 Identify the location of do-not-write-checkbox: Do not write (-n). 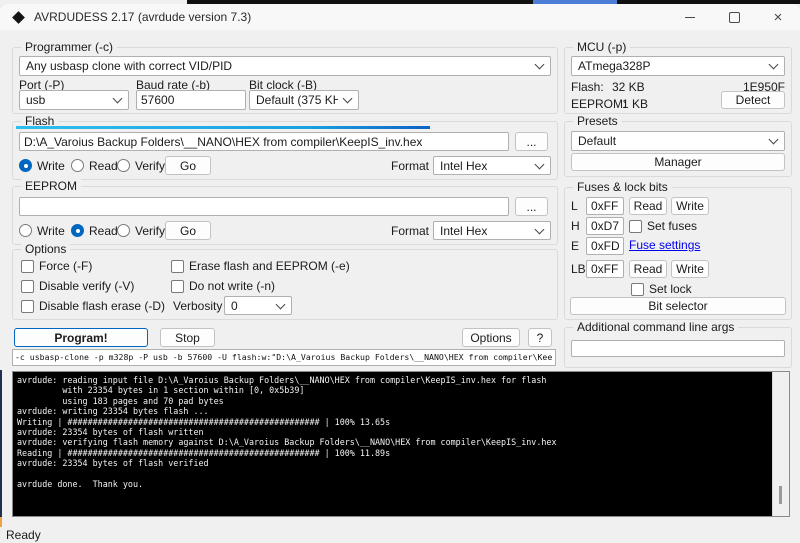
(223, 286).